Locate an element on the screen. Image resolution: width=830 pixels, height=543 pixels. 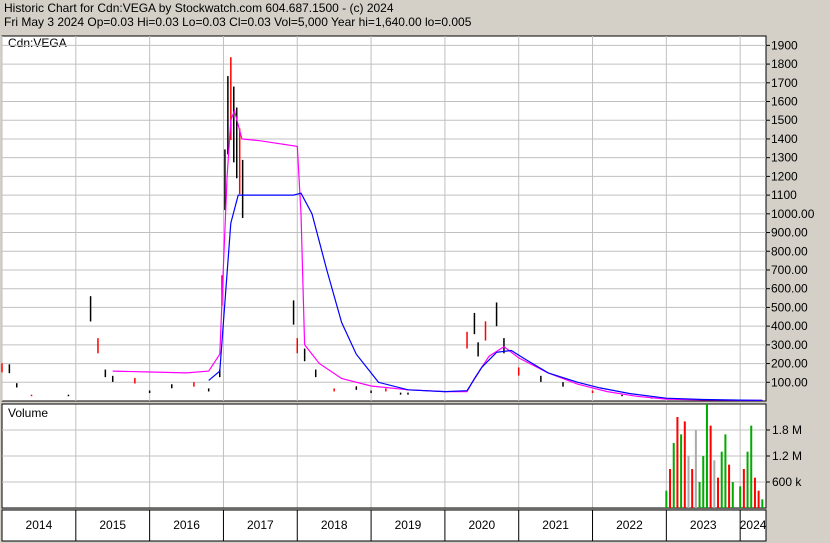
price-y-tick-label: 500.00 is located at coordinates (789, 307).